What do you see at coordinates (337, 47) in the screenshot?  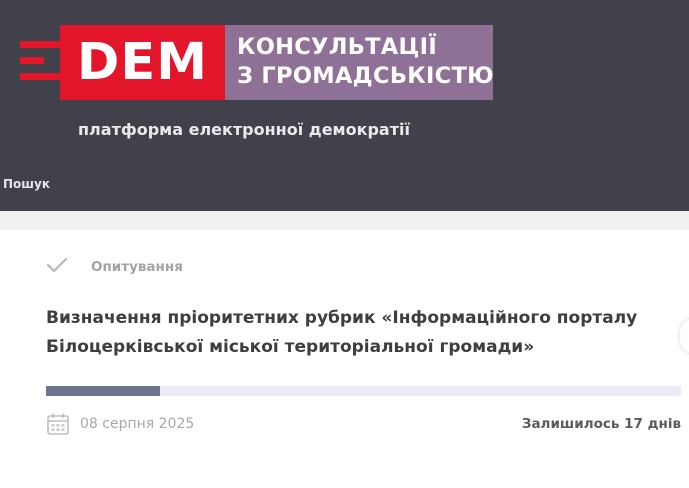 I see `site-title-line1: КОНСУЛЬТАЦІЇ` at bounding box center [337, 47].